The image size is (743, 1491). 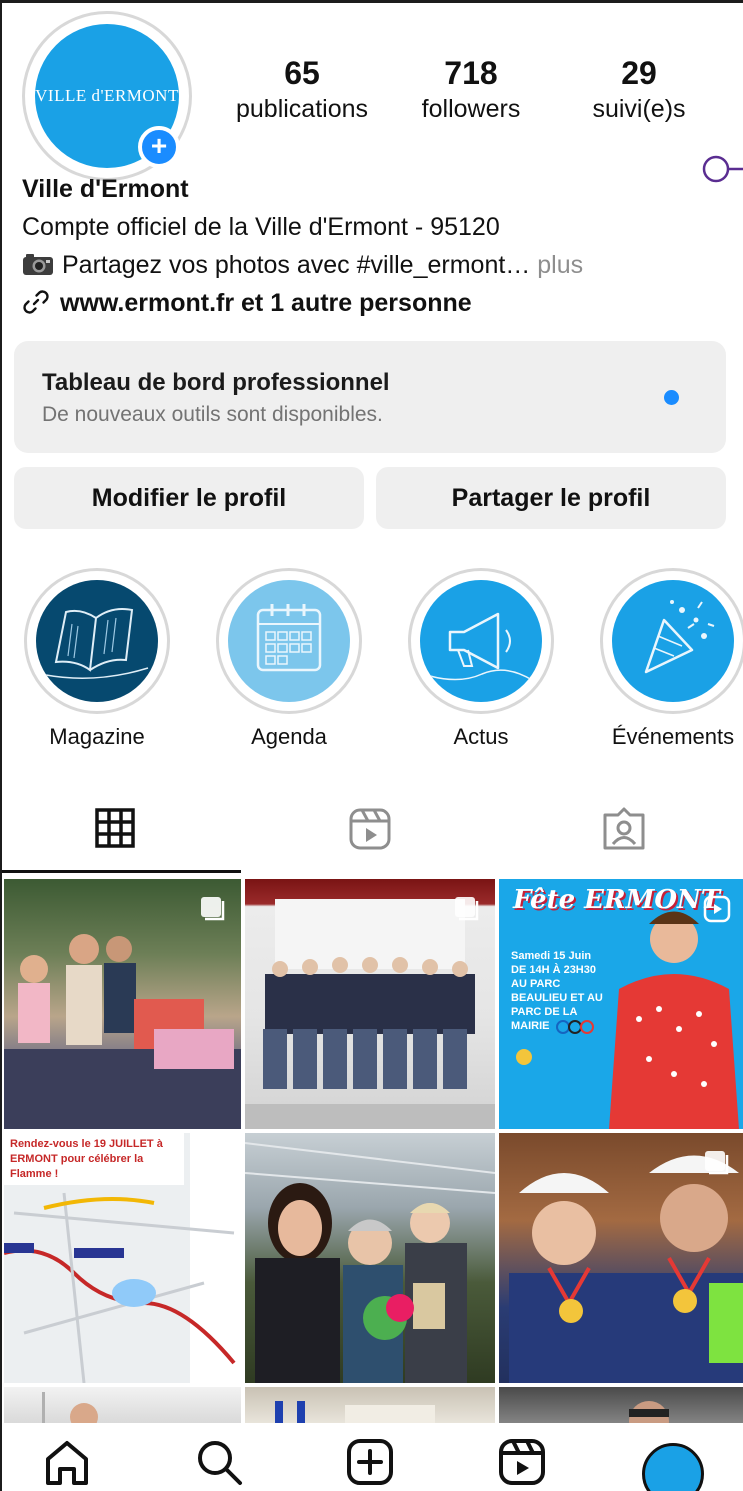 What do you see at coordinates (370, 1462) in the screenshot?
I see `create-icon` at bounding box center [370, 1462].